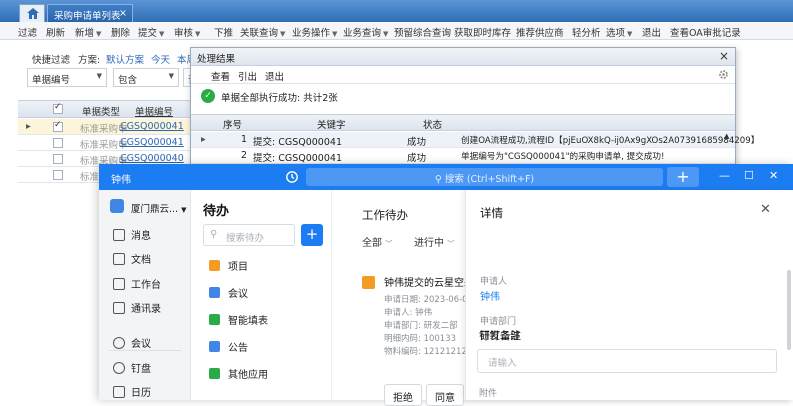 This screenshot has width=793, height=406. I want to click on refresh-button: 刷新, so click(55, 32).